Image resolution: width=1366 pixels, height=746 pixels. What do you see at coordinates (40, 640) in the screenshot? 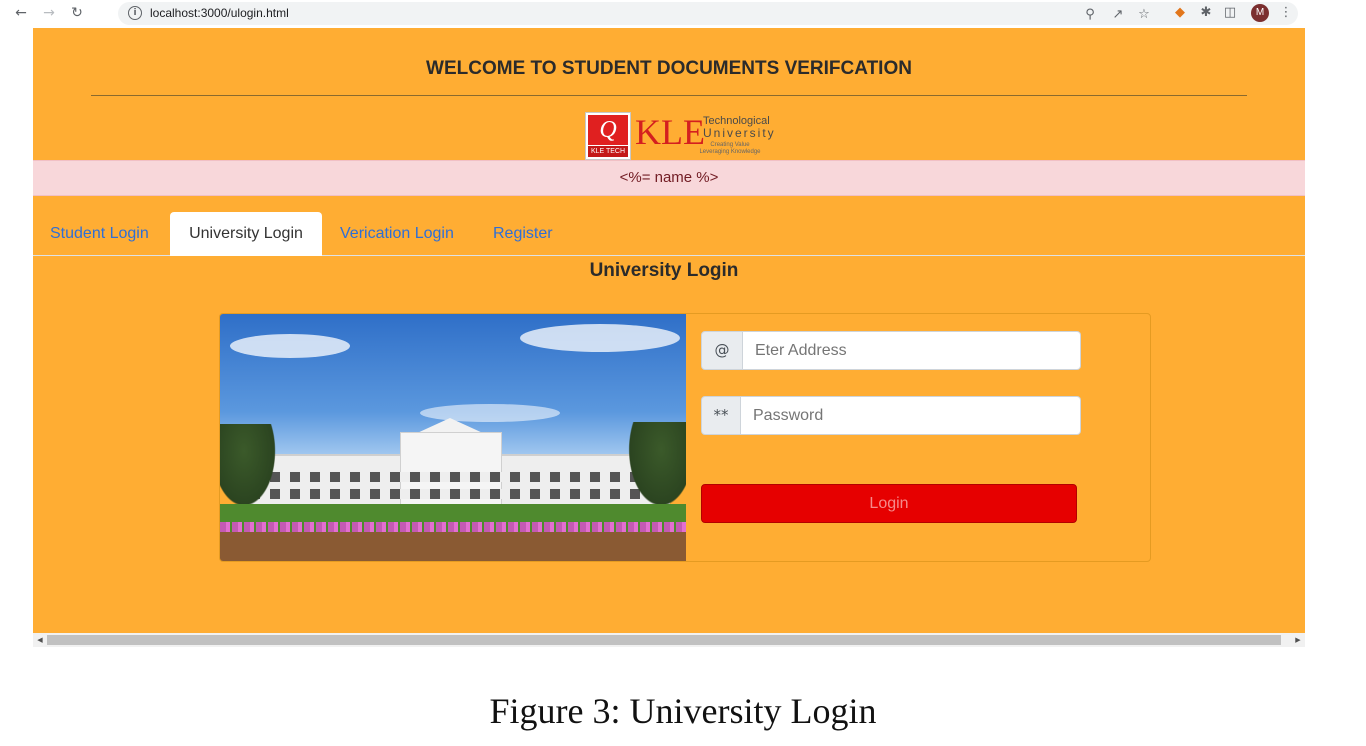
I see `scroll-left-icon: ◀` at bounding box center [40, 640].